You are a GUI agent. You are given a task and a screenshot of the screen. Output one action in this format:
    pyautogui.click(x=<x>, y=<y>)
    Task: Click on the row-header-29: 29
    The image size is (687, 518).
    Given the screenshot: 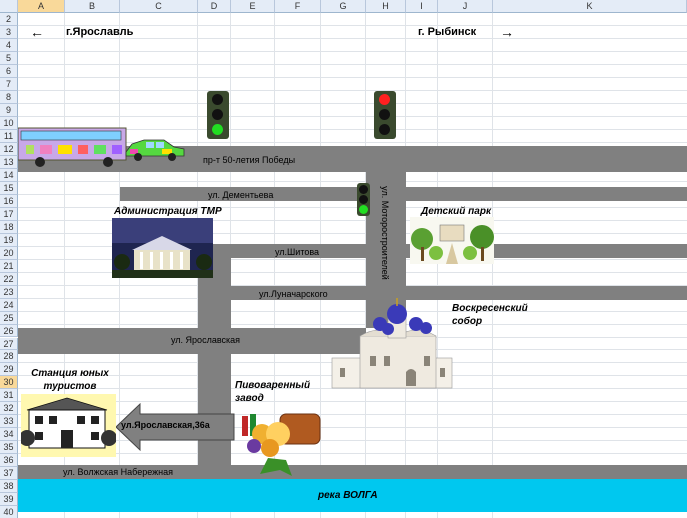 What is the action you would take?
    pyautogui.click(x=9, y=370)
    